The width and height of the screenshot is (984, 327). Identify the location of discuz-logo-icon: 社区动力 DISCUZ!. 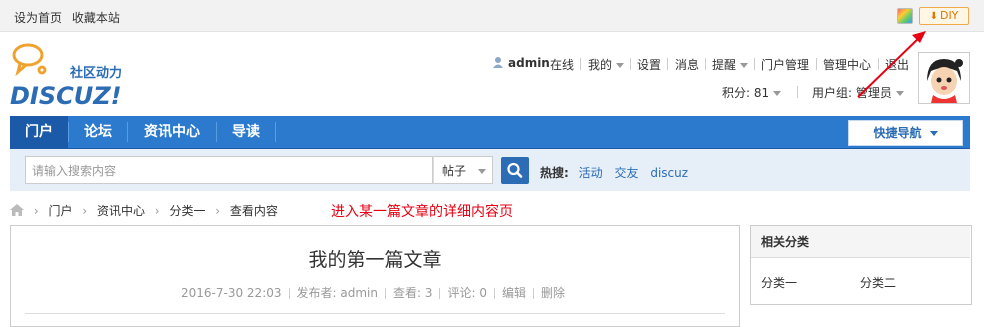
(66, 76).